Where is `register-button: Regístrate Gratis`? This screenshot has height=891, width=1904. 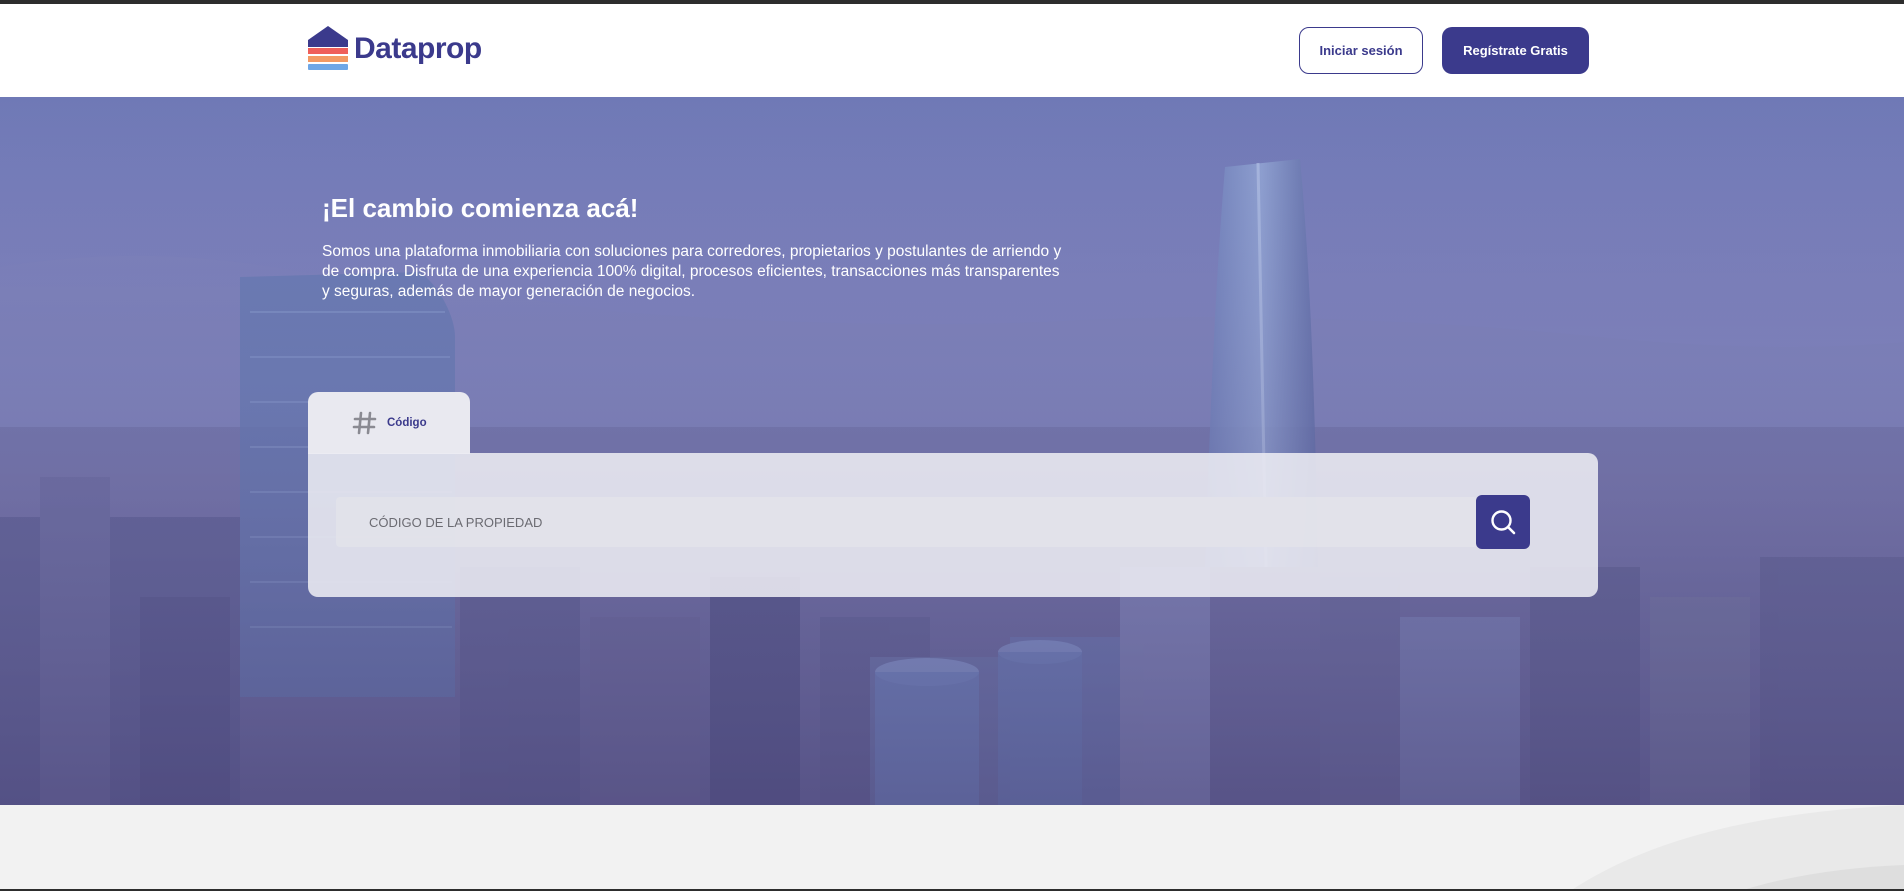 register-button: Regístrate Gratis is located at coordinates (1515, 50).